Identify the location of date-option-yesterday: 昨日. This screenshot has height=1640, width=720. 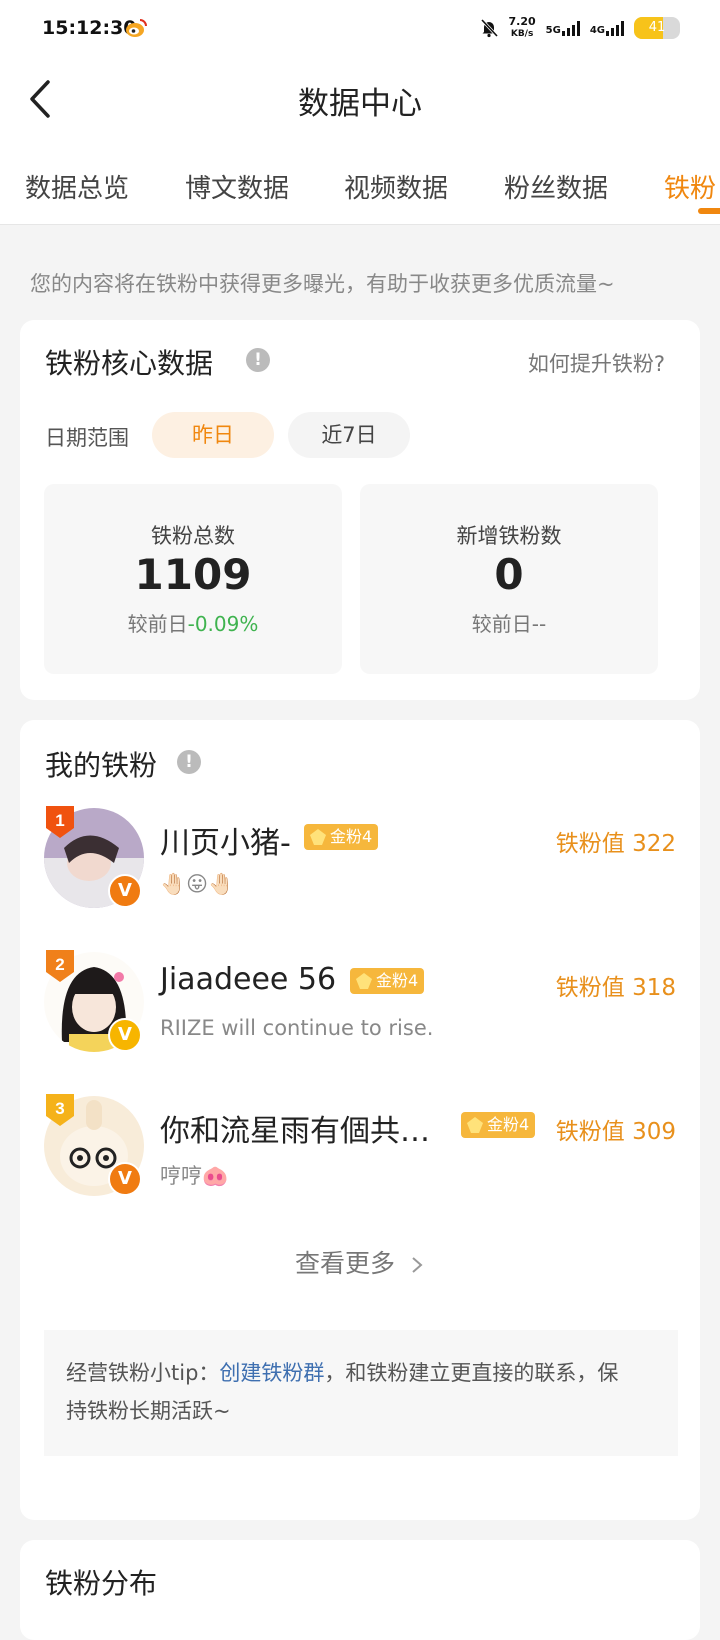
(213, 435).